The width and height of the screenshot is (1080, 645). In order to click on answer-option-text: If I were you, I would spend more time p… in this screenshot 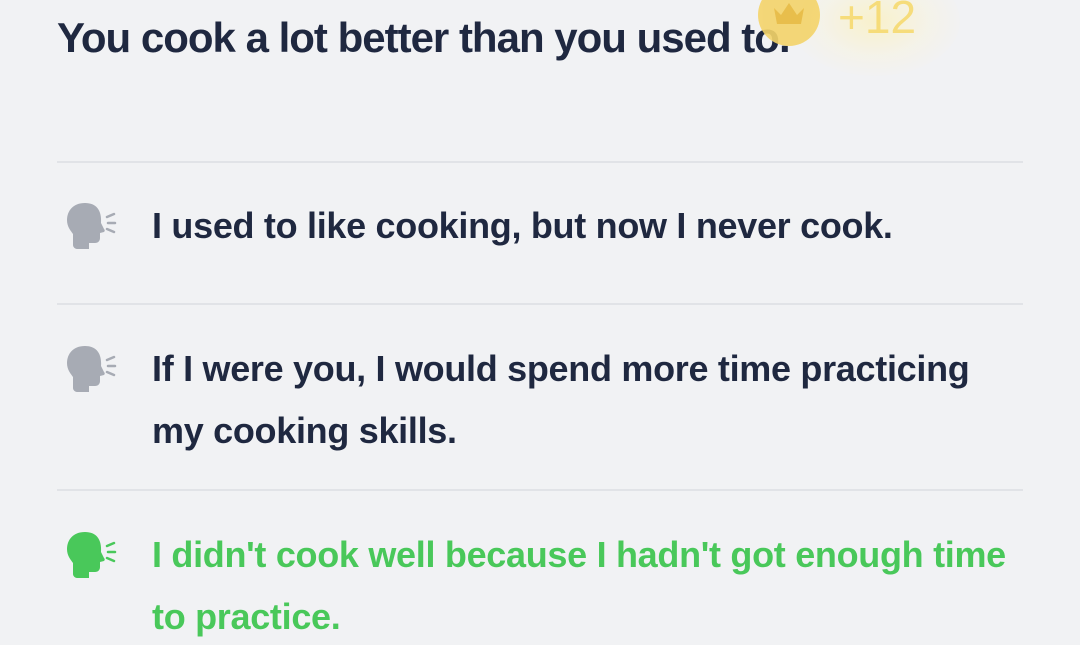, I will do `click(561, 399)`.